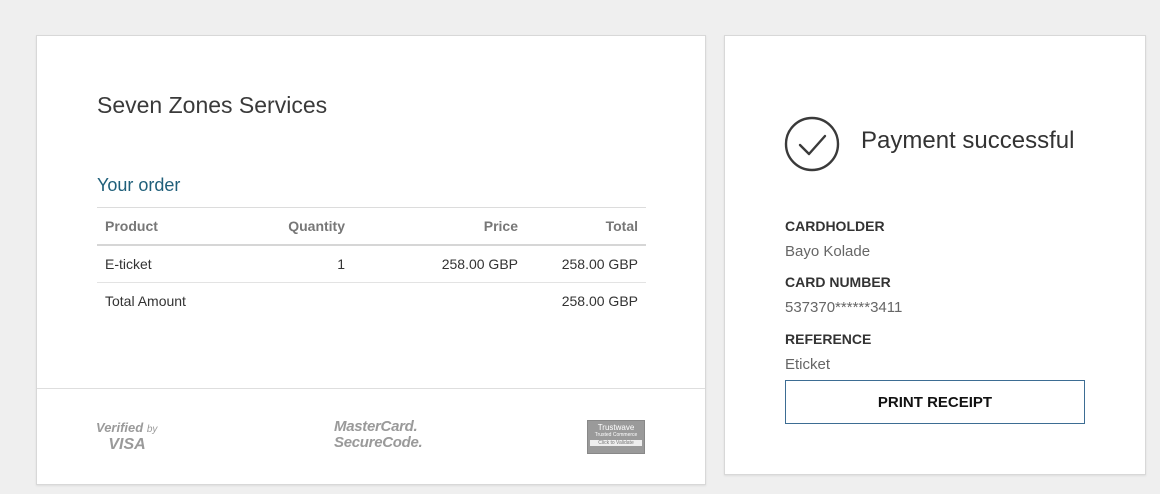 This screenshot has width=1160, height=494. What do you see at coordinates (212, 105) in the screenshot?
I see `merchant-name: Seven Zones Services` at bounding box center [212, 105].